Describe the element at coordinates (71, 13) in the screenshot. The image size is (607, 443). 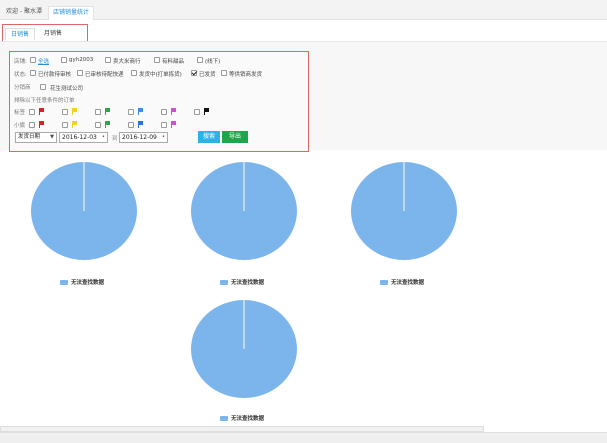
I see `tab-shop-sales-stats: 店铺销量统计` at that location.